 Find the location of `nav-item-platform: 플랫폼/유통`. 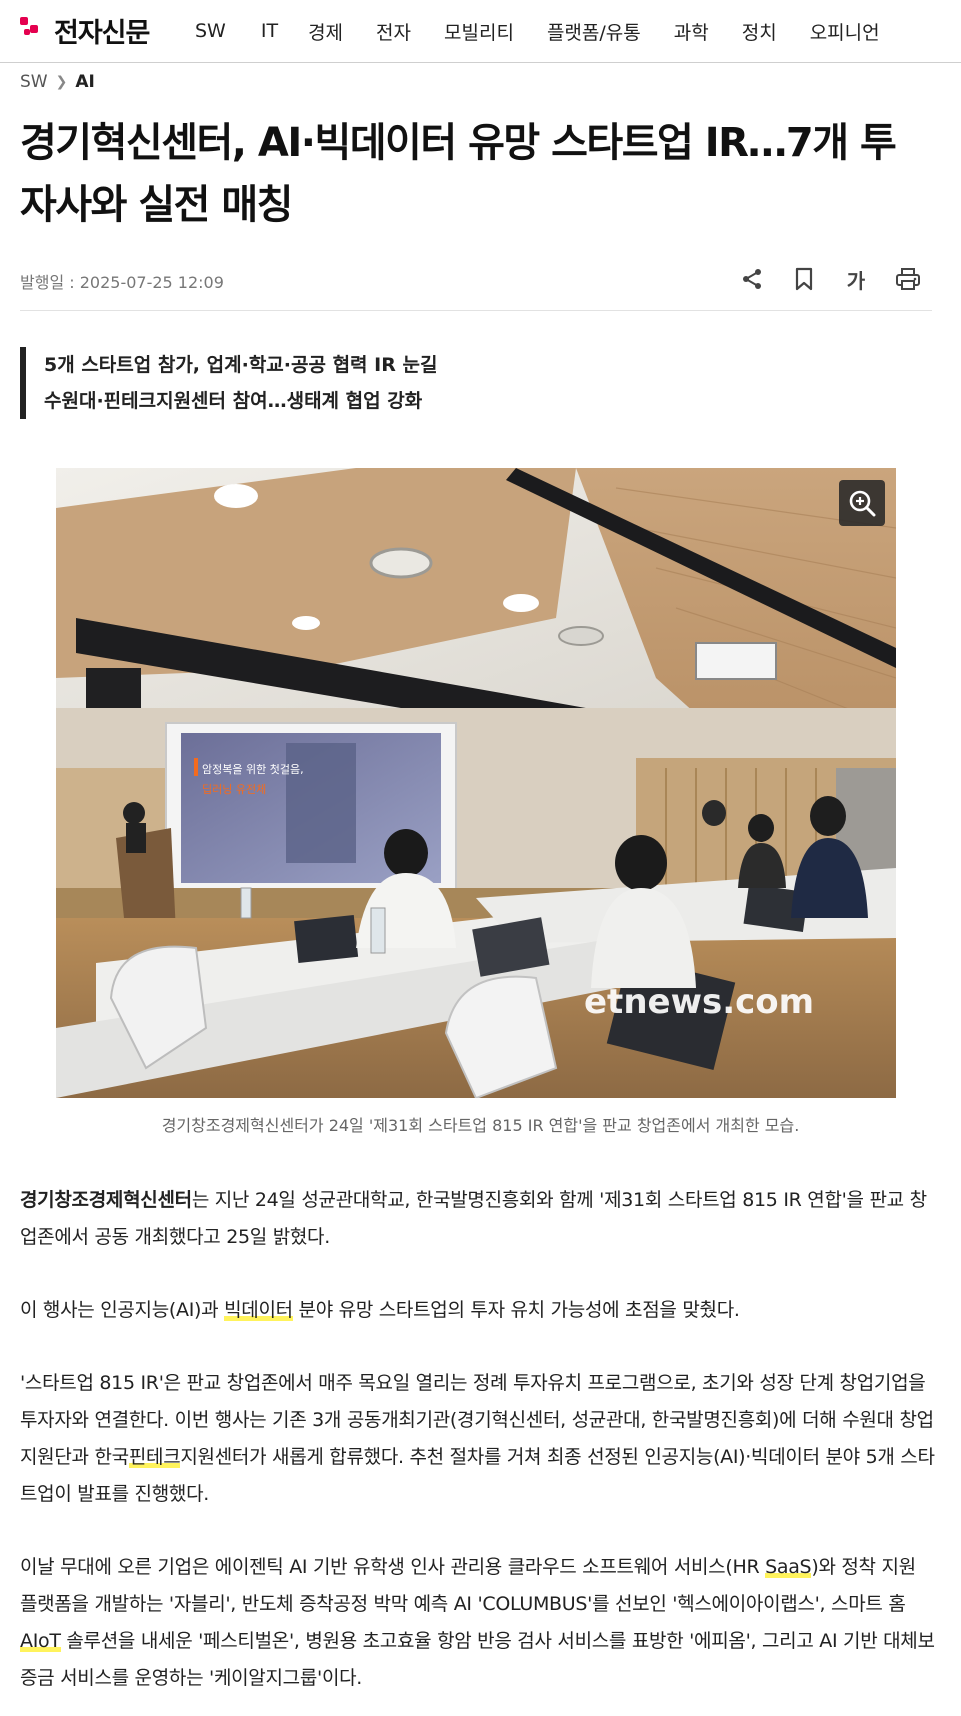

nav-item-platform: 플랫폼/유통 is located at coordinates (594, 31).